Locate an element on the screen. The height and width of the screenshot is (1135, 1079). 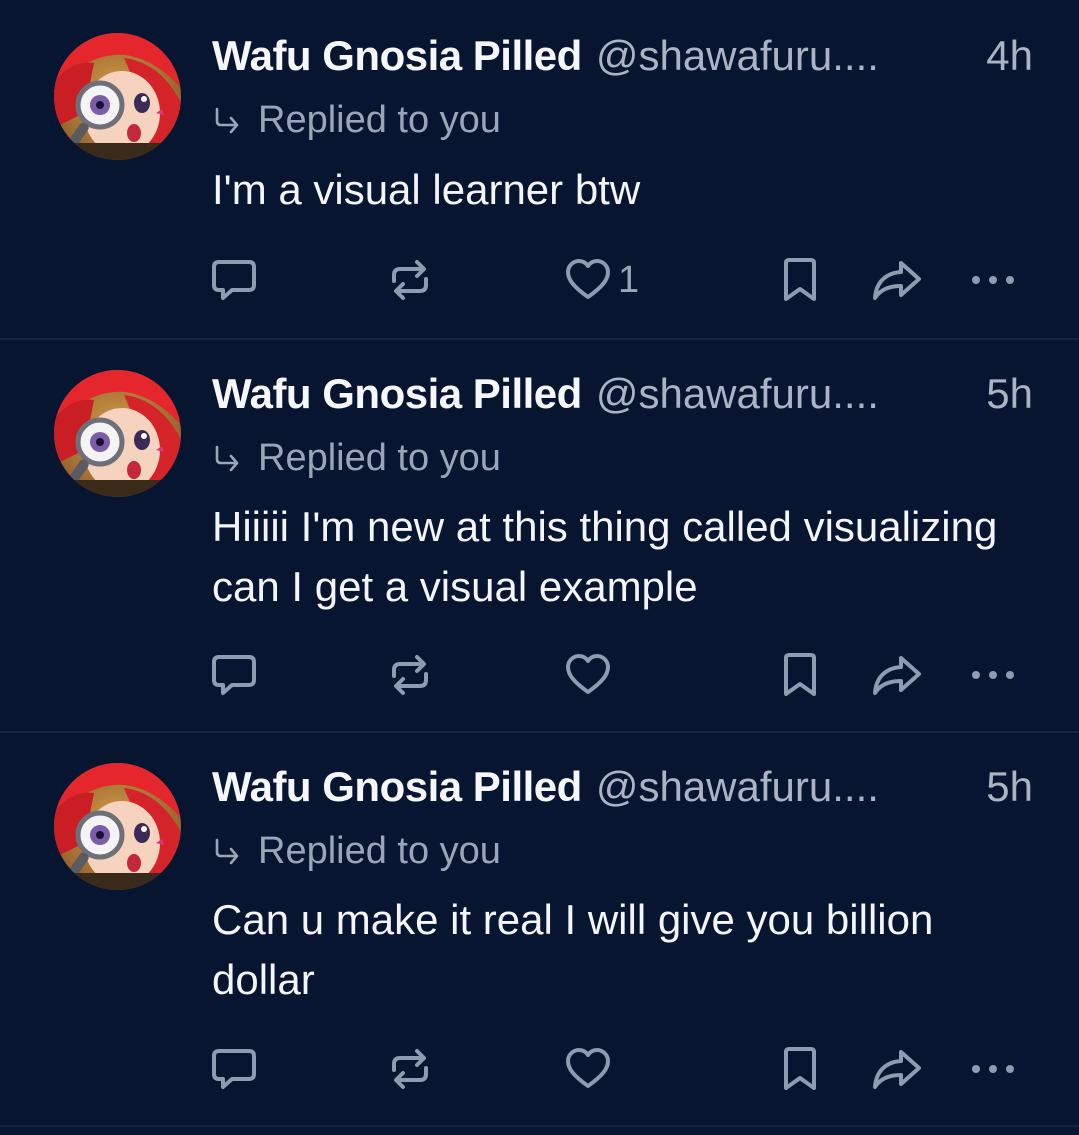
post-text: I'm a visual learner btw is located at coordinates (426, 189).